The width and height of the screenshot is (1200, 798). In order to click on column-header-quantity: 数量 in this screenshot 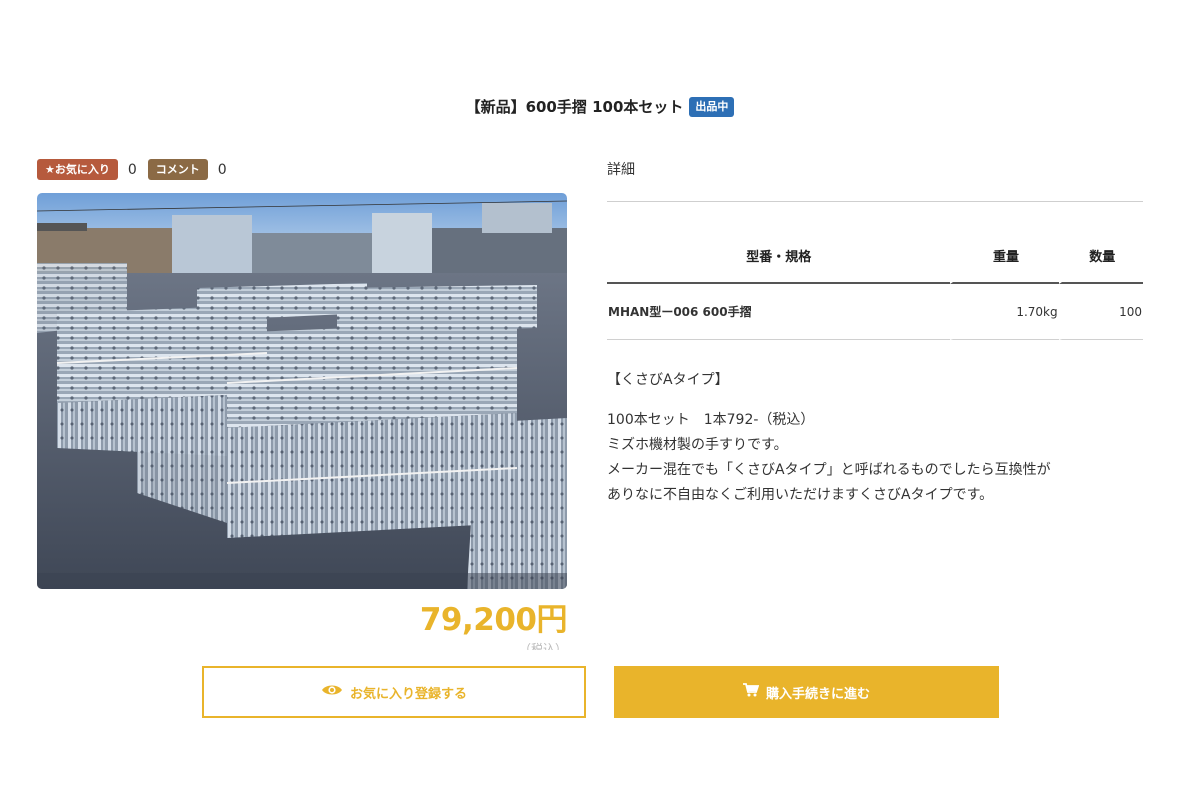, I will do `click(1100, 256)`.